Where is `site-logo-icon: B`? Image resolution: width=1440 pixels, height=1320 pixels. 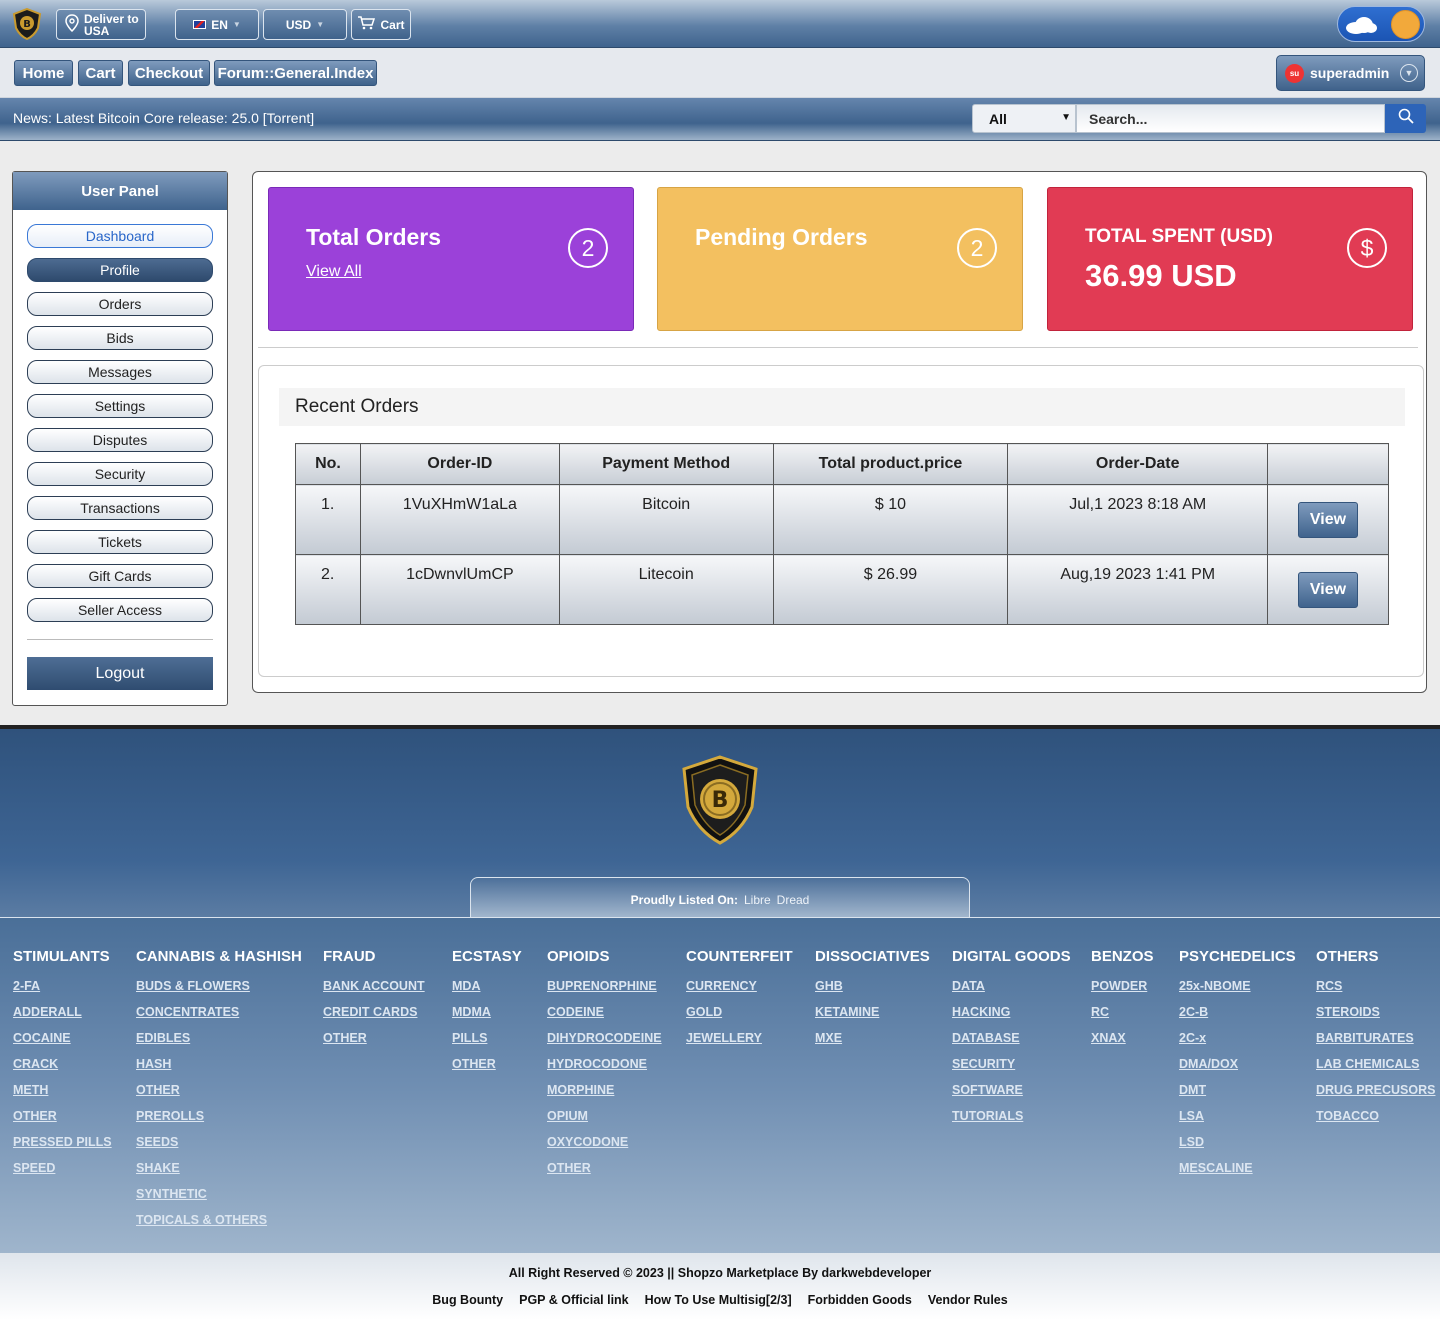
site-logo-icon: B is located at coordinates (27, 24).